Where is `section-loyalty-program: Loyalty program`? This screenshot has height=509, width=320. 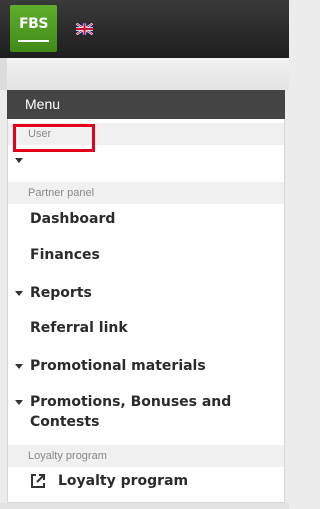 section-loyalty-program: Loyalty program is located at coordinates (146, 456).